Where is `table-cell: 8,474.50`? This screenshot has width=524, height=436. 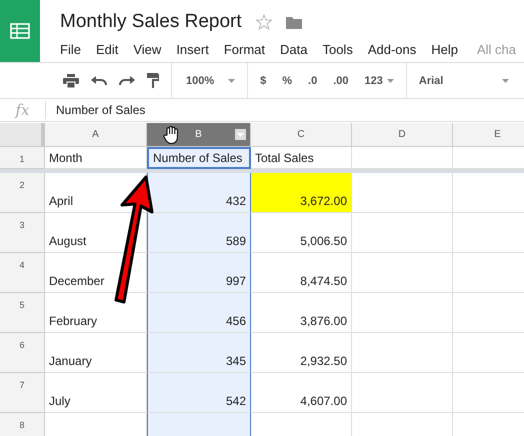
table-cell: 8,474.50 is located at coordinates (301, 273).